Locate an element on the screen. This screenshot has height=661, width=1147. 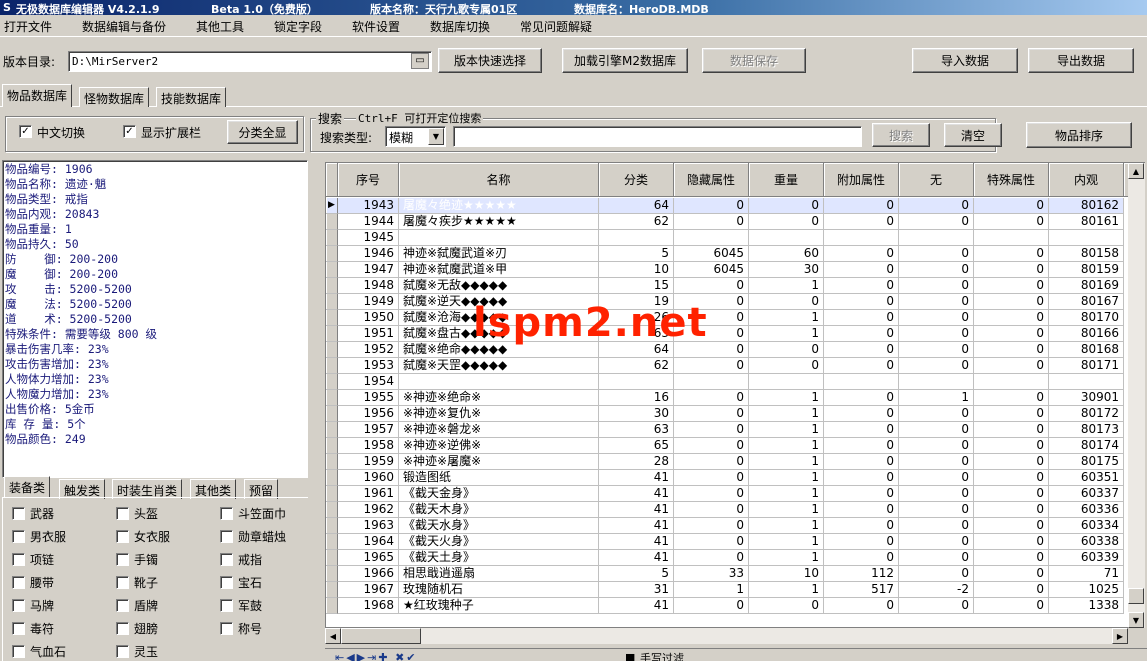
table-cell: 《截天金身》 is located at coordinates (499, 494).